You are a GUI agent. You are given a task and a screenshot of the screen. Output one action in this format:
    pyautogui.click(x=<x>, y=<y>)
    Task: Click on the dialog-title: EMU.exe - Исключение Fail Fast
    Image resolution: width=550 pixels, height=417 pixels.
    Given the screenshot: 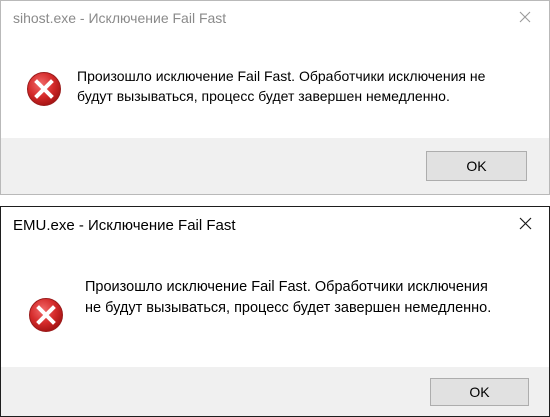 What is the action you would take?
    pyautogui.click(x=124, y=225)
    